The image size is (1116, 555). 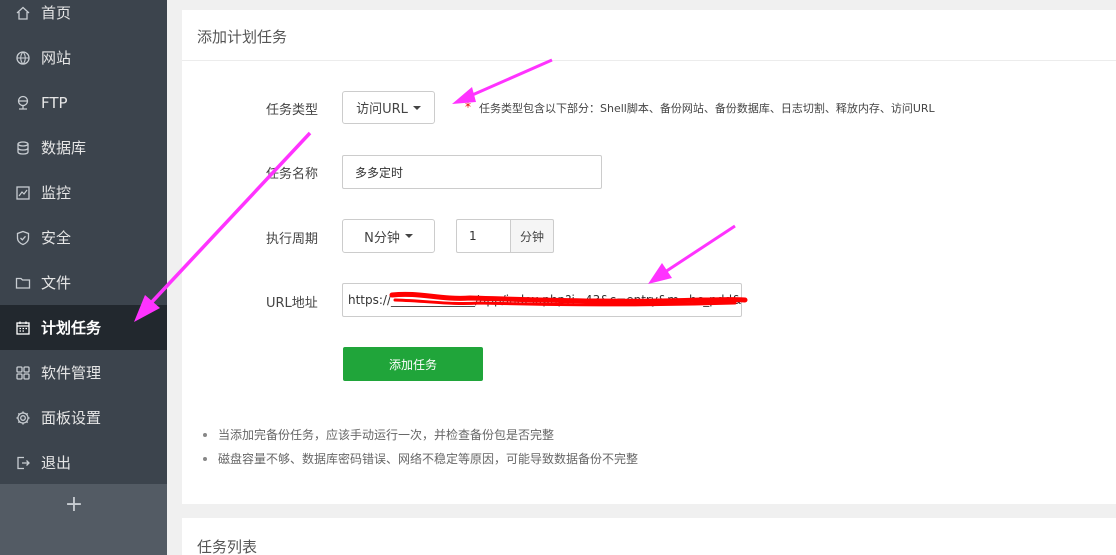 I want to click on sidebar-item-label: 面板设置, so click(x=71, y=418).